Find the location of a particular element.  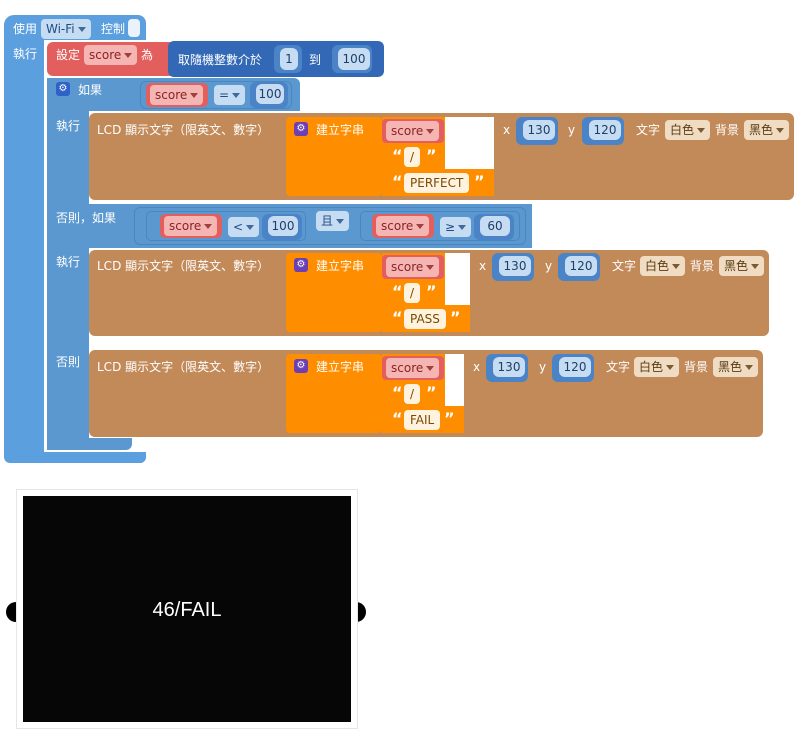

join-2-var-dropdown: score is located at coordinates (413, 267).